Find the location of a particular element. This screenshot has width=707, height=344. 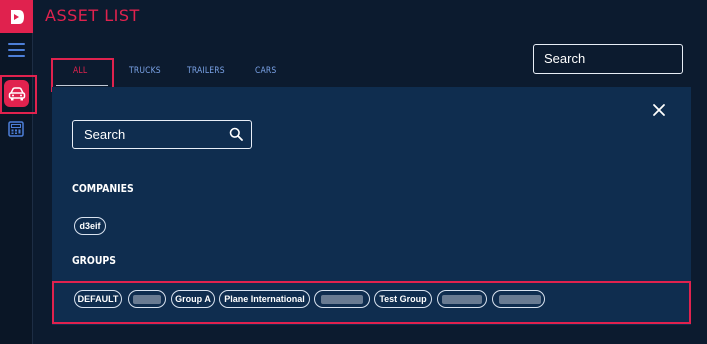

header-search-input: Search is located at coordinates (608, 59).